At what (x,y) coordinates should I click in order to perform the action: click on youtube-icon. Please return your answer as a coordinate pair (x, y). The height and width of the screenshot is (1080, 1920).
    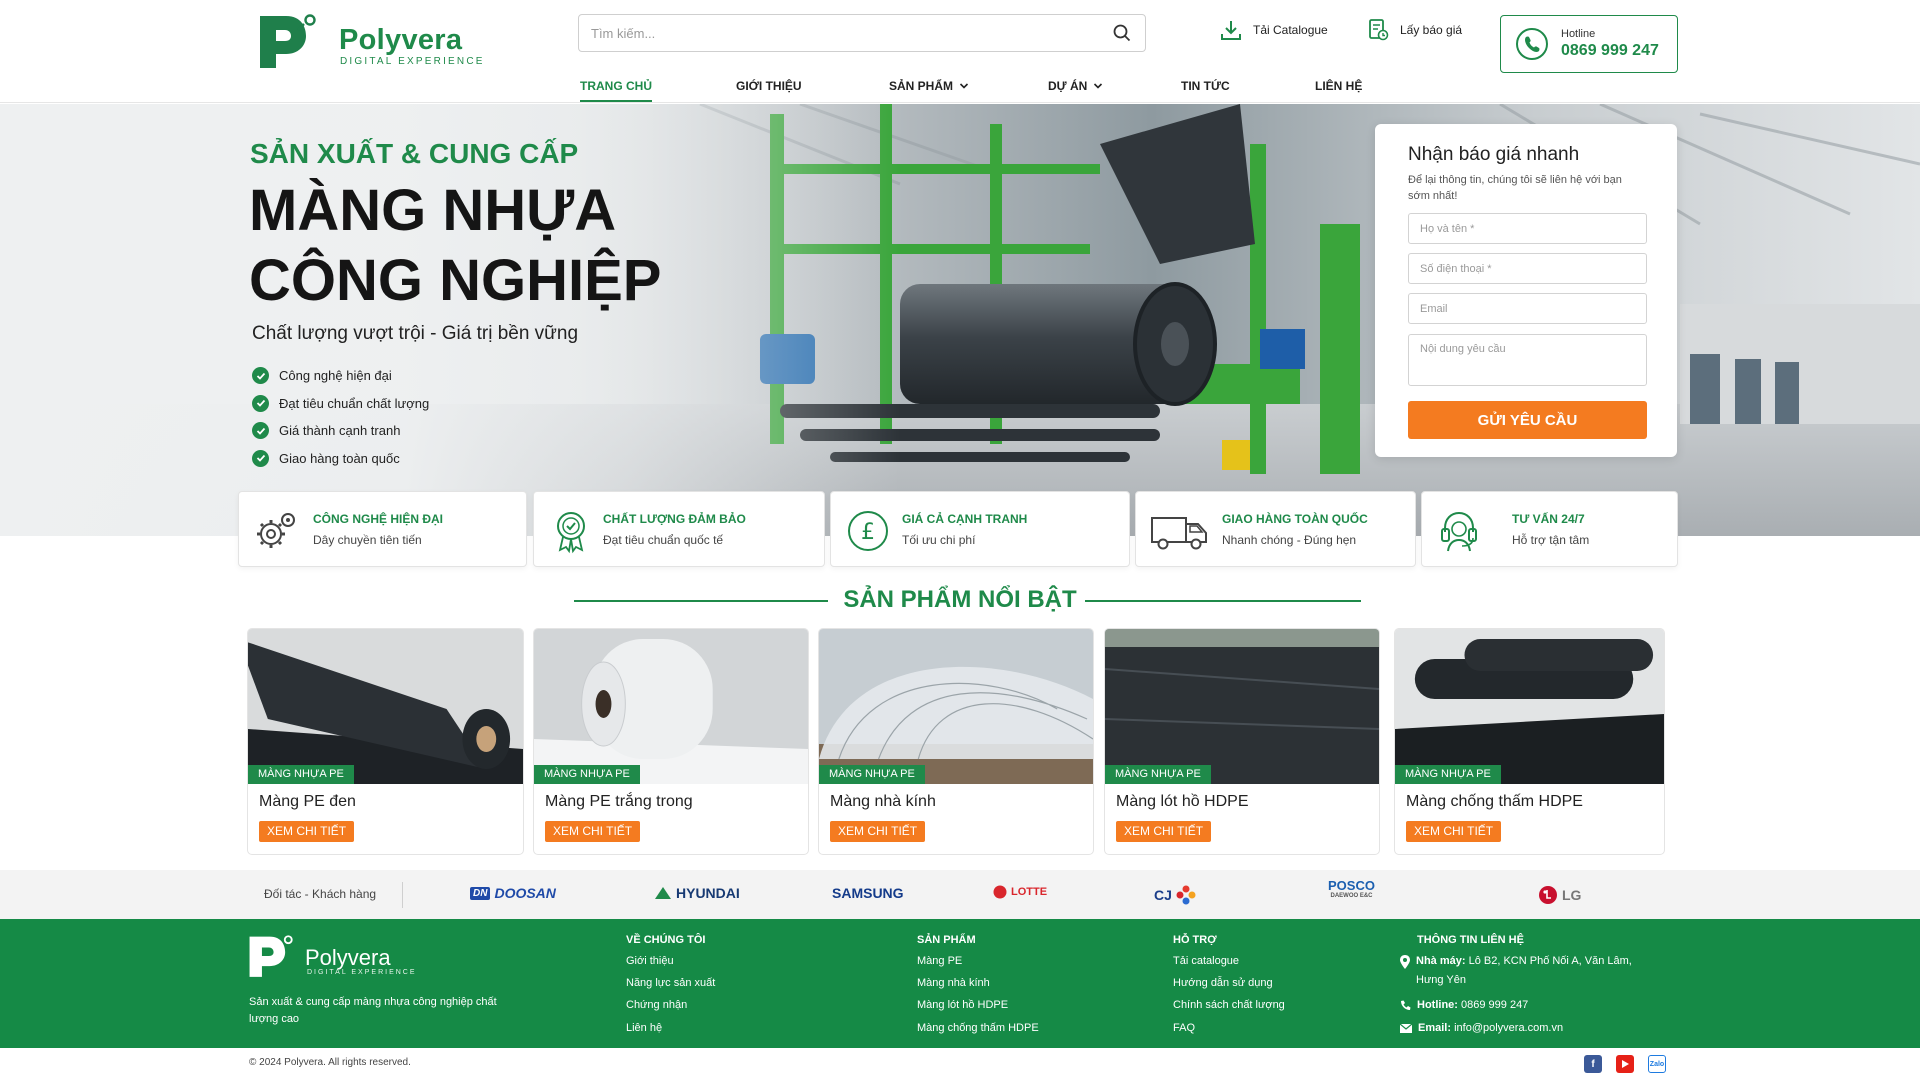
    Looking at the image, I should click on (1625, 1064).